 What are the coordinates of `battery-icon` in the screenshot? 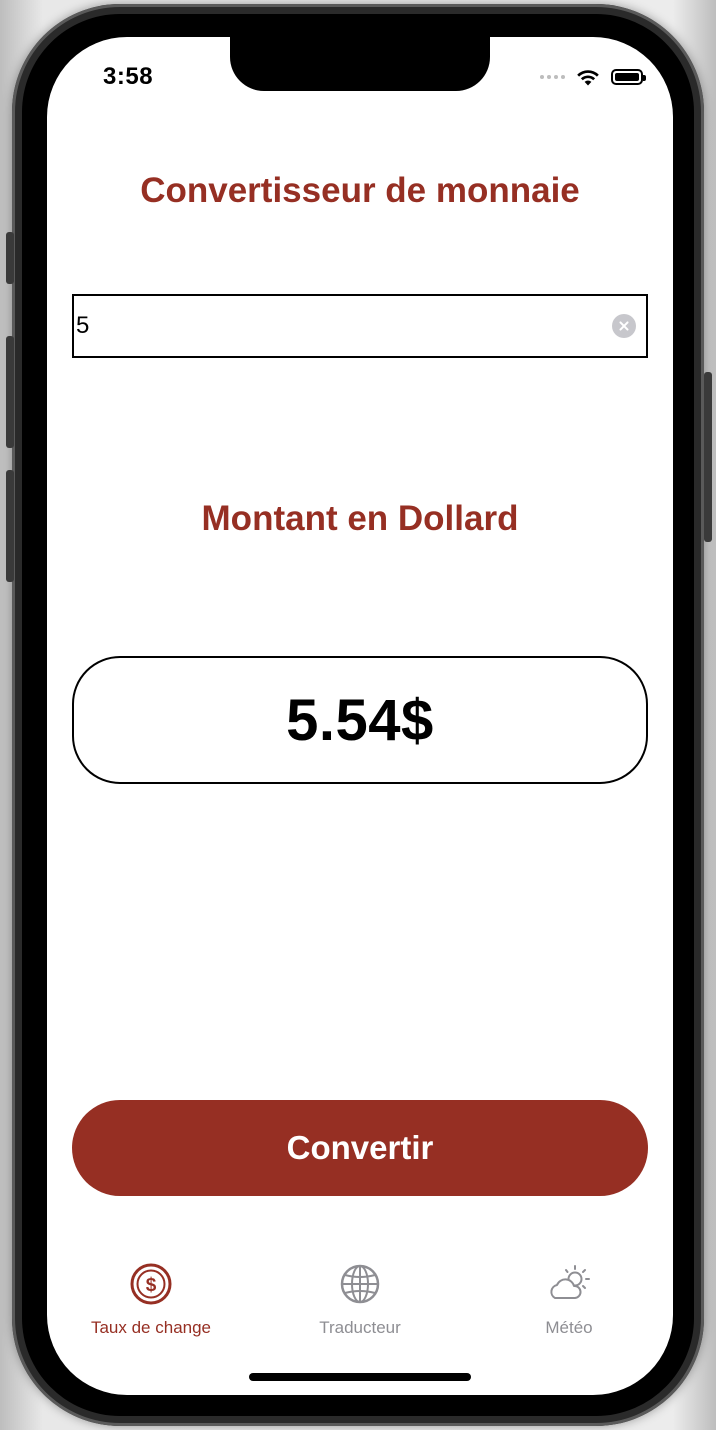 It's located at (628, 77).